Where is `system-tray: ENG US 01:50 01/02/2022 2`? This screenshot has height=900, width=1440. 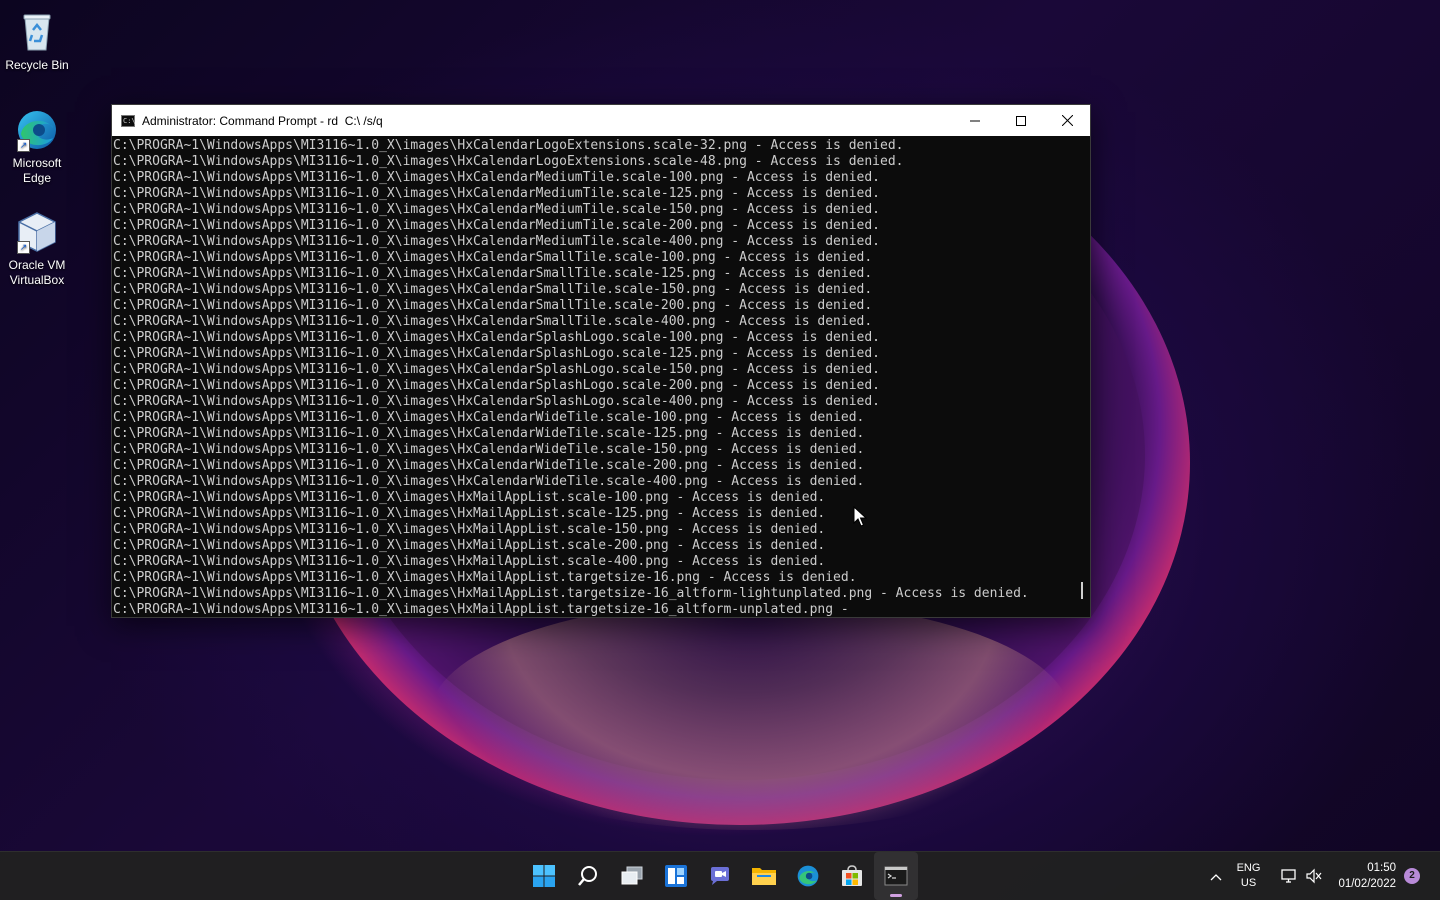
system-tray: ENG US 01:50 01/02/2022 2 is located at coordinates (1321, 876).